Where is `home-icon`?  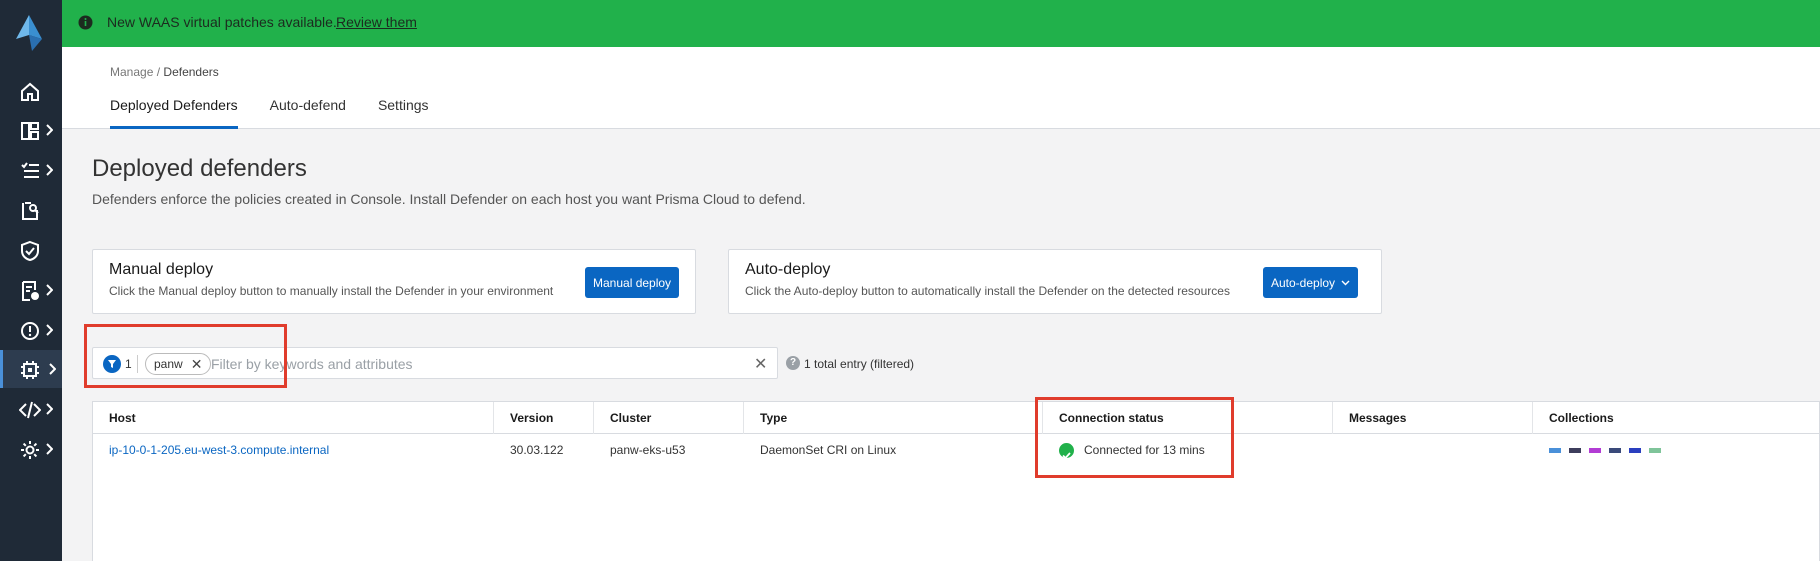 home-icon is located at coordinates (30, 91).